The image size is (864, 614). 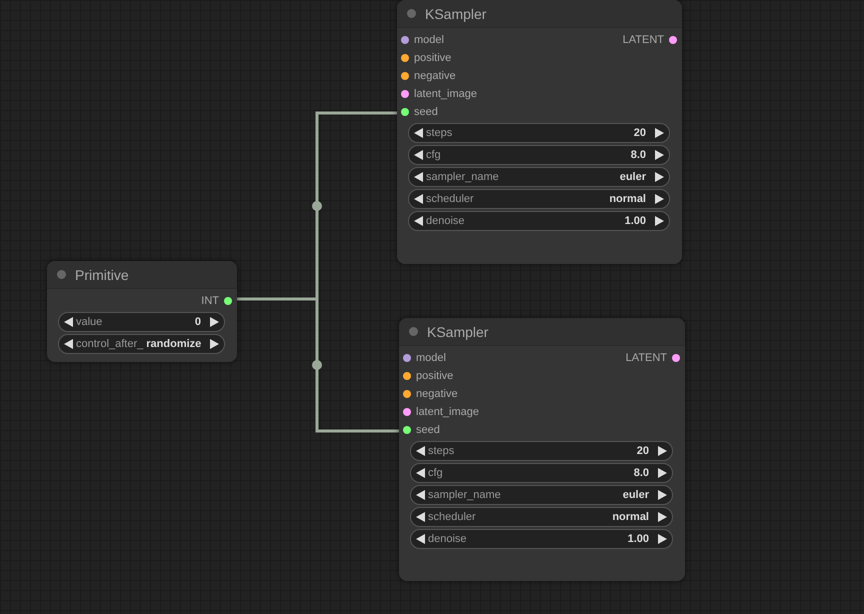 What do you see at coordinates (141, 344) in the screenshot?
I see `number-widget: control_after_ randomize` at bounding box center [141, 344].